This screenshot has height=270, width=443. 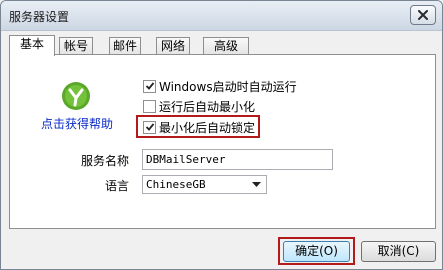 I want to click on window-title: 服务器设置, so click(x=39, y=17).